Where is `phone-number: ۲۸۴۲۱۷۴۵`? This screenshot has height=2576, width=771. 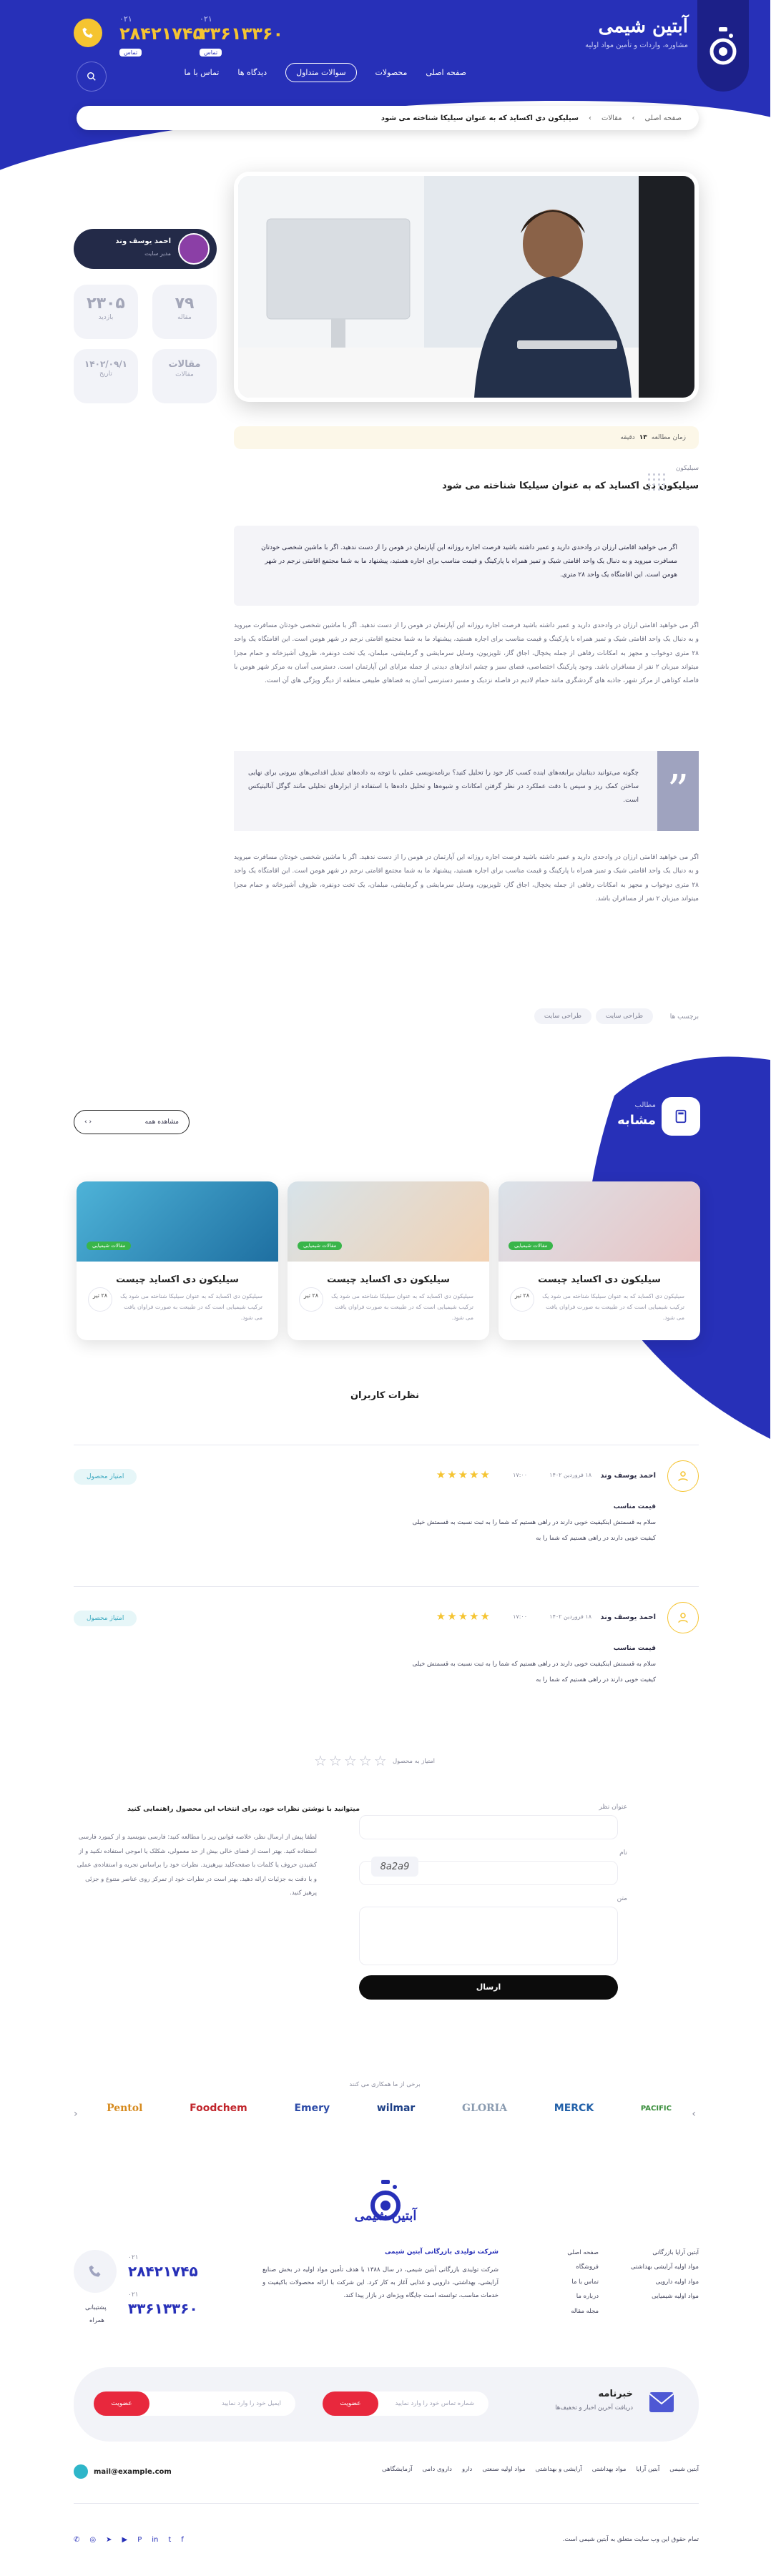
phone-number: ۲۸۴۲۱۷۴۵ is located at coordinates (162, 34).